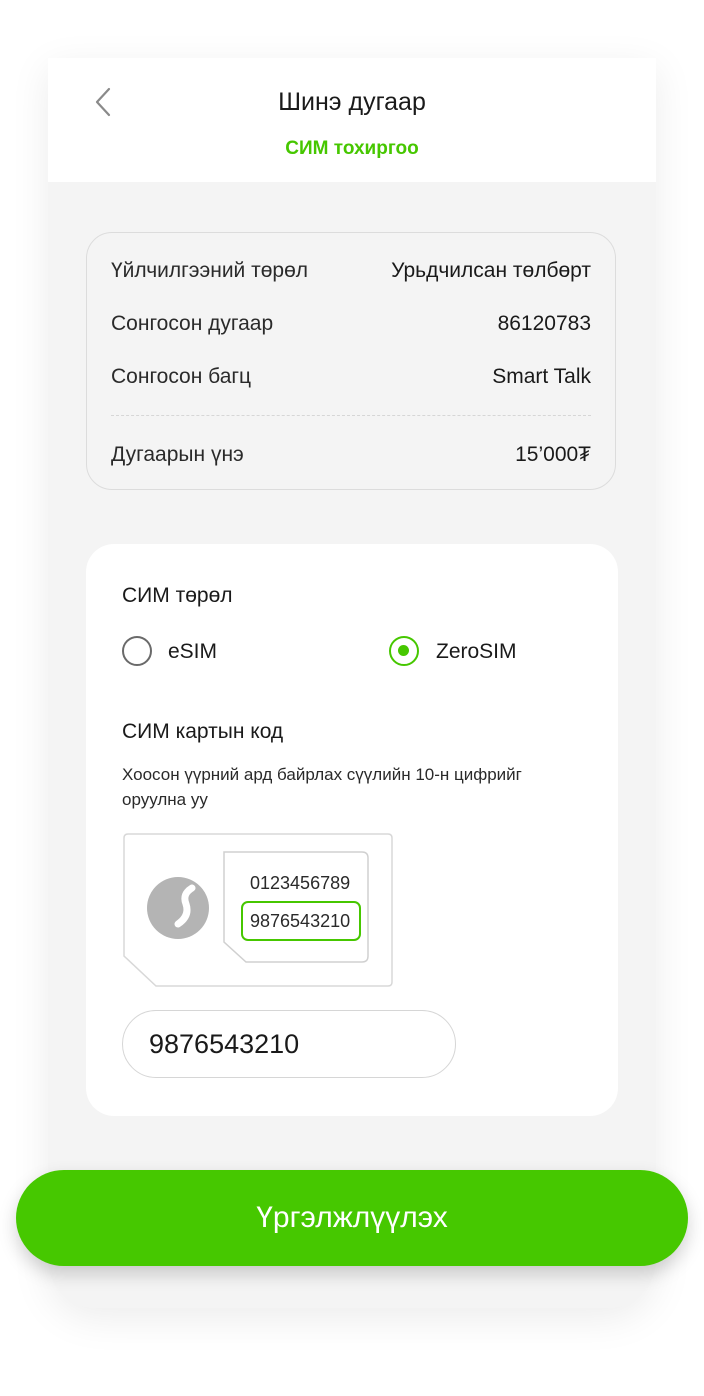  Describe the element at coordinates (177, 454) in the screenshot. I see `summary-label: Дугаарын үнэ` at that location.